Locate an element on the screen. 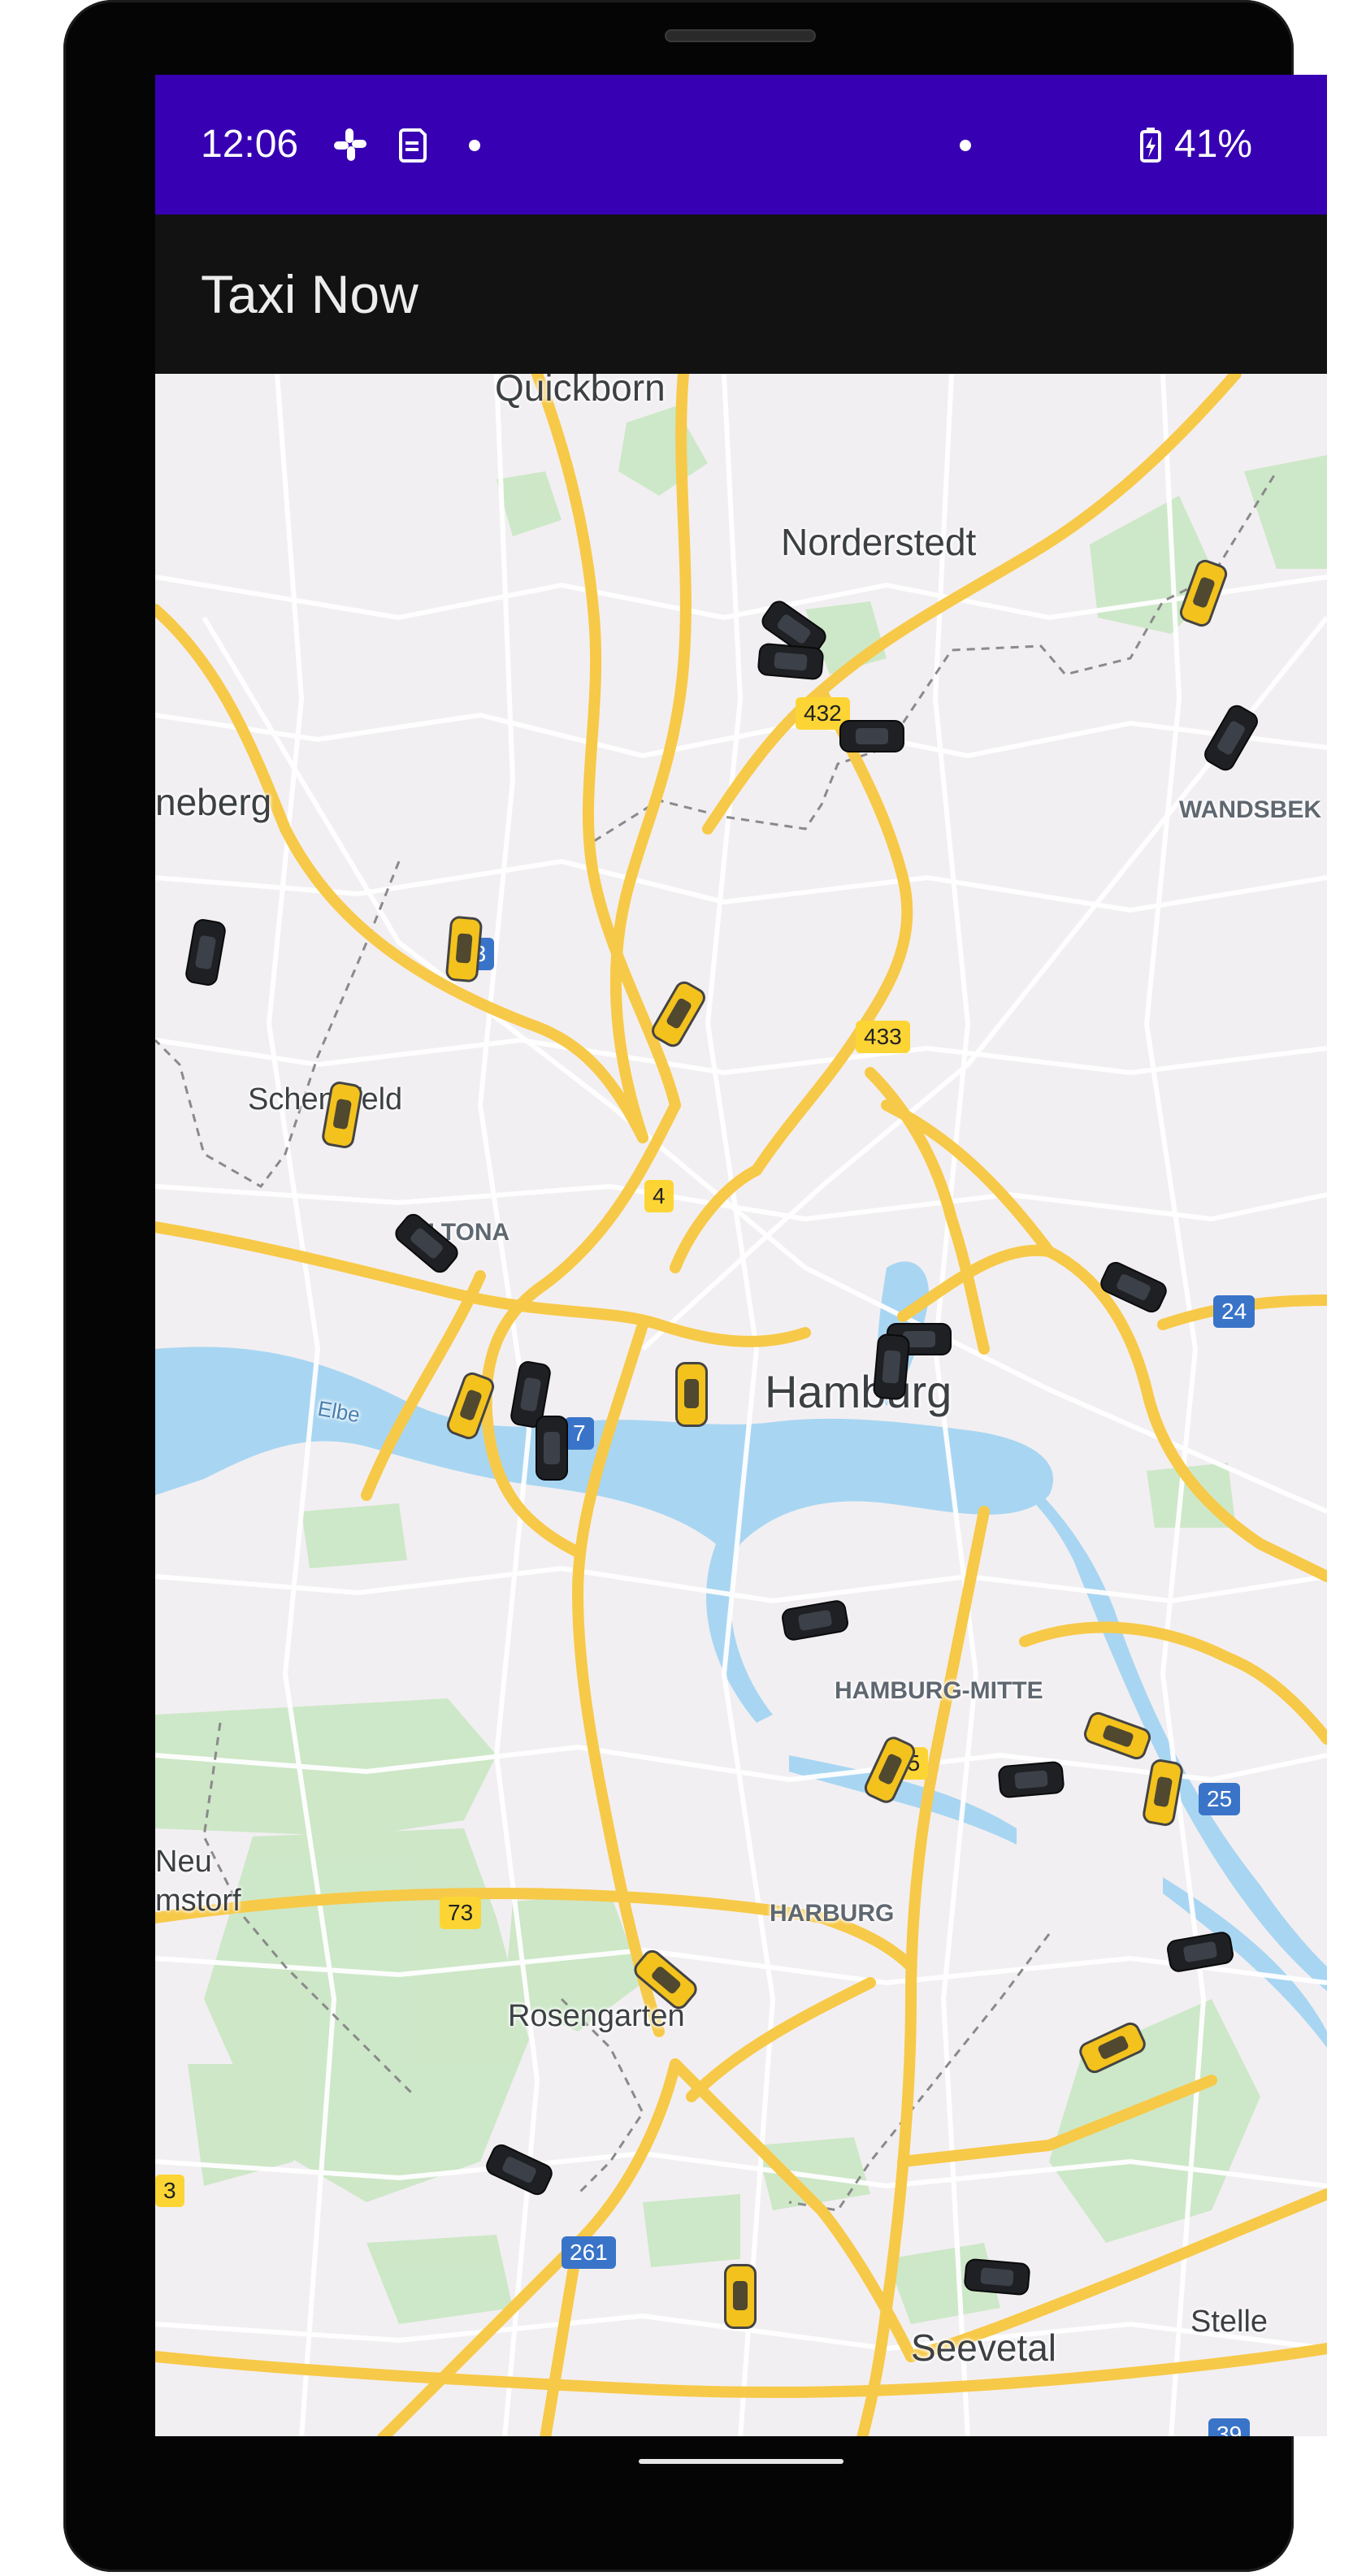  place-label-hamburg: Hamburg is located at coordinates (858, 1391).